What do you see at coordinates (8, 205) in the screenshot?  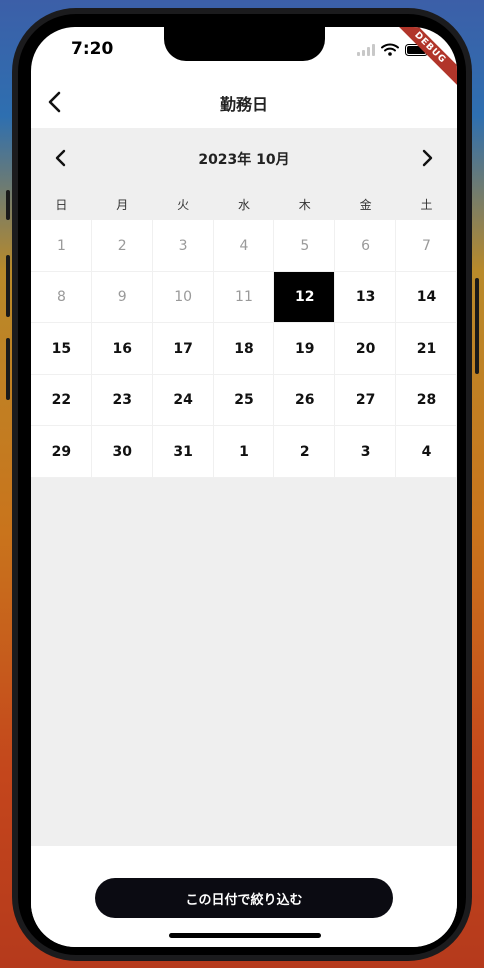 I see `silent-switch` at bounding box center [8, 205].